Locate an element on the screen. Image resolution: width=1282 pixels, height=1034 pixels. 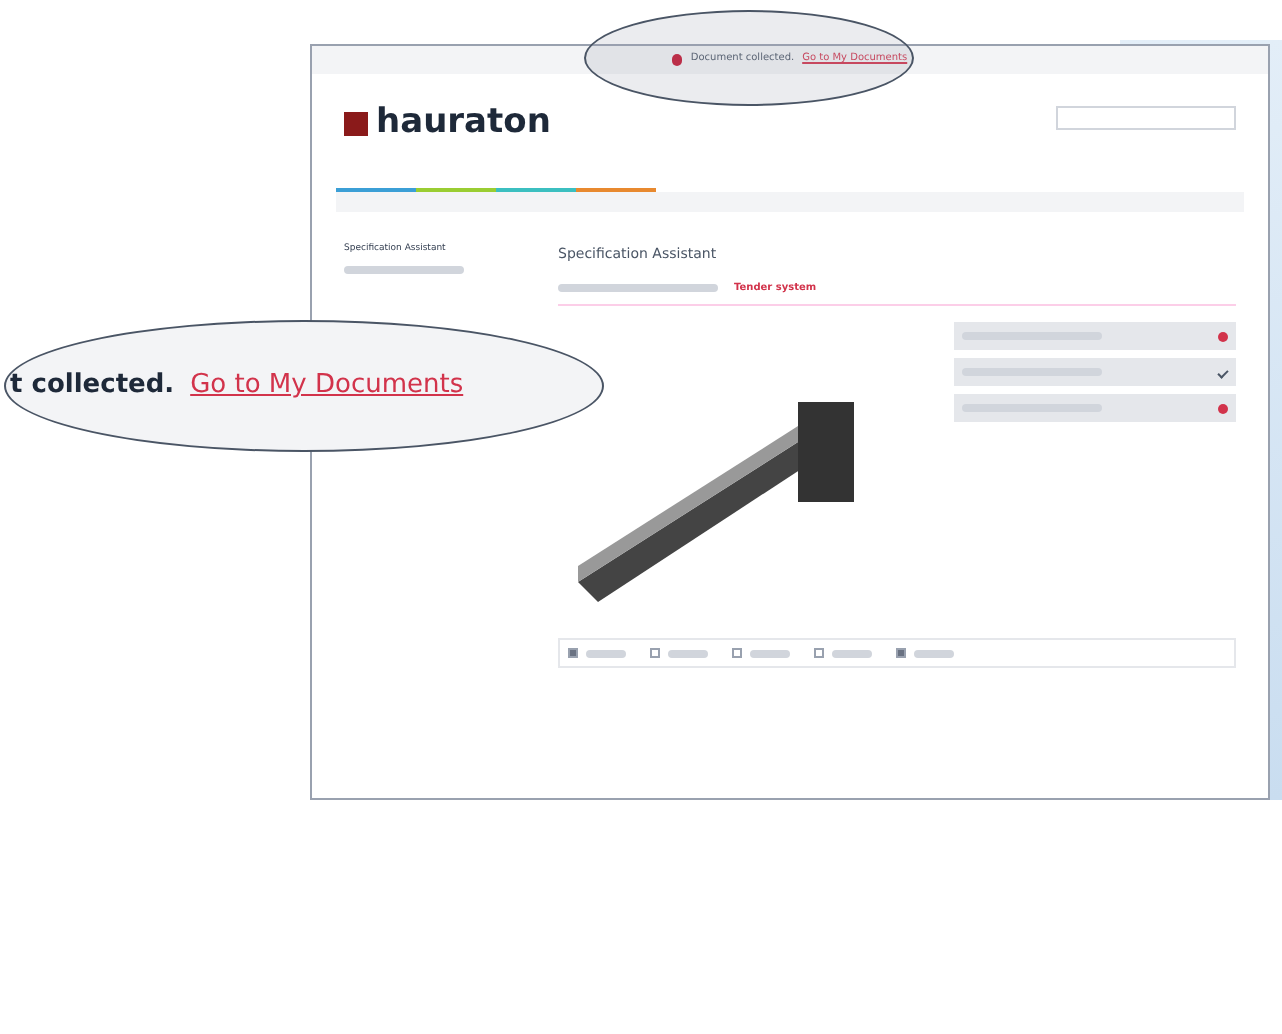
search-field is located at coordinates (1146, 118).